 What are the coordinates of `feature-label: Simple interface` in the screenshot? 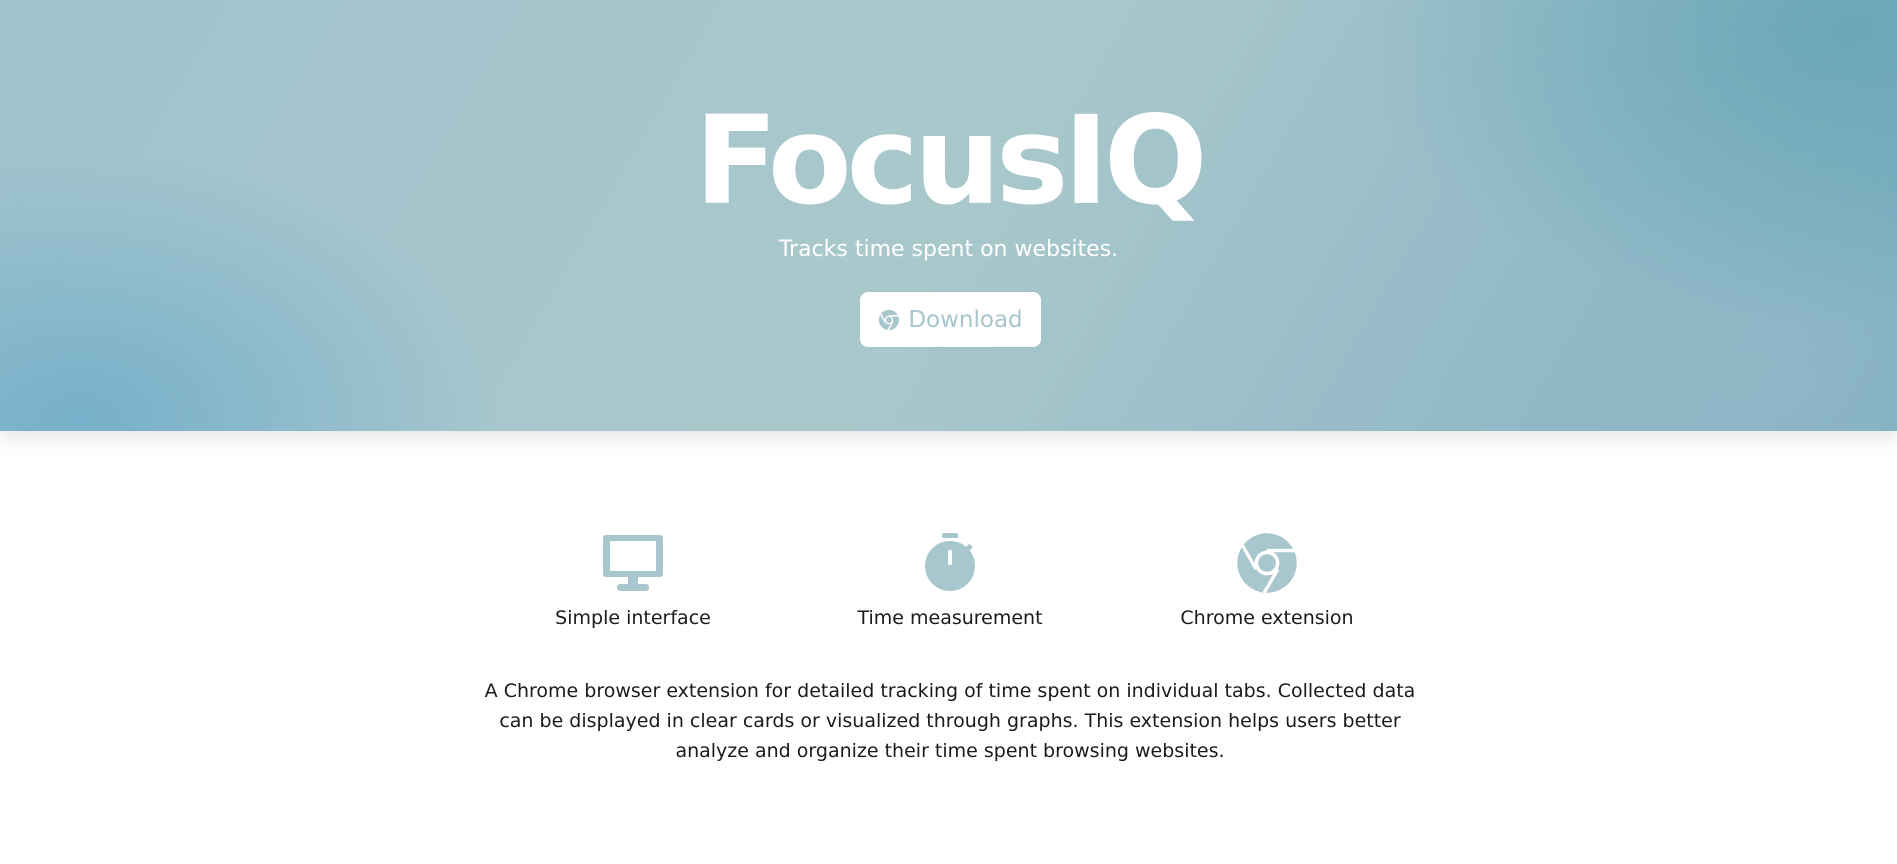 It's located at (633, 618).